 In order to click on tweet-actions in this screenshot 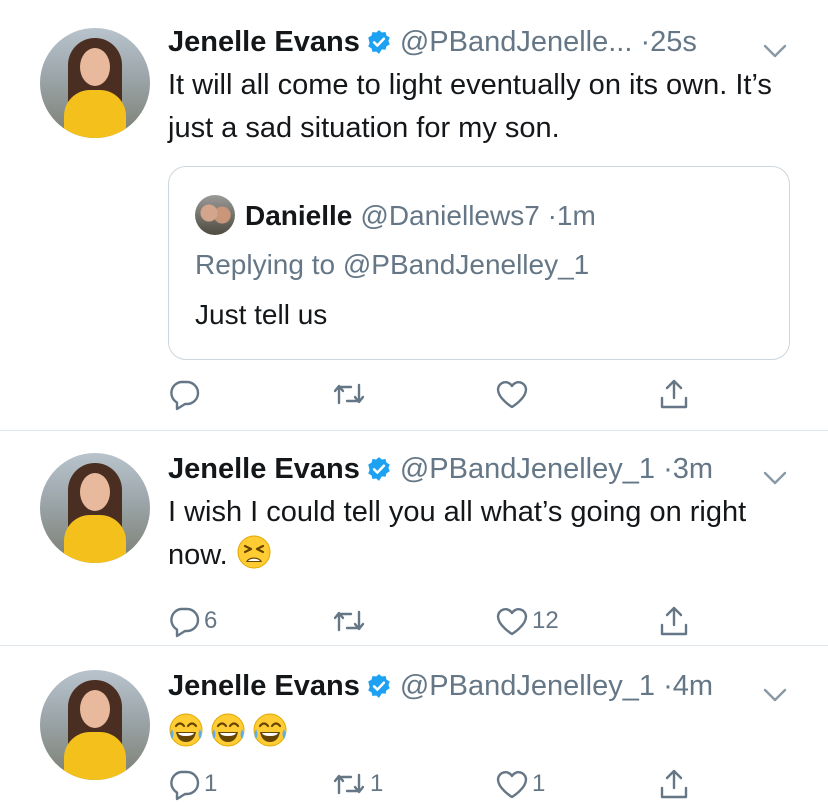, I will do `click(478, 394)`.